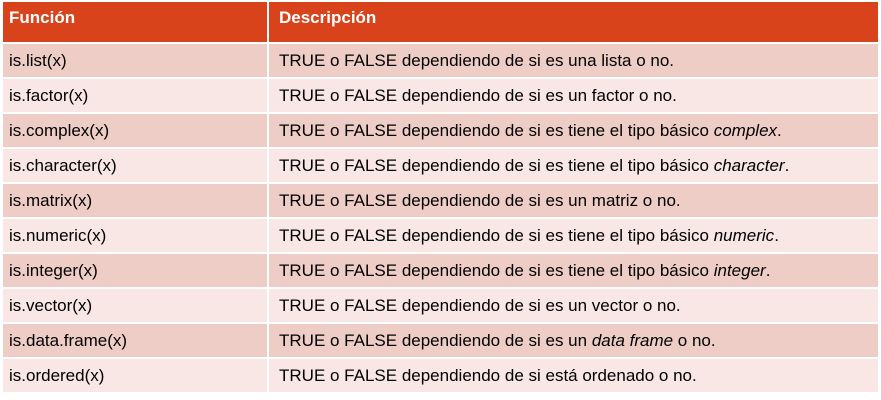  Describe the element at coordinates (694, 340) in the screenshot. I see `description-suffix: o no.` at that location.